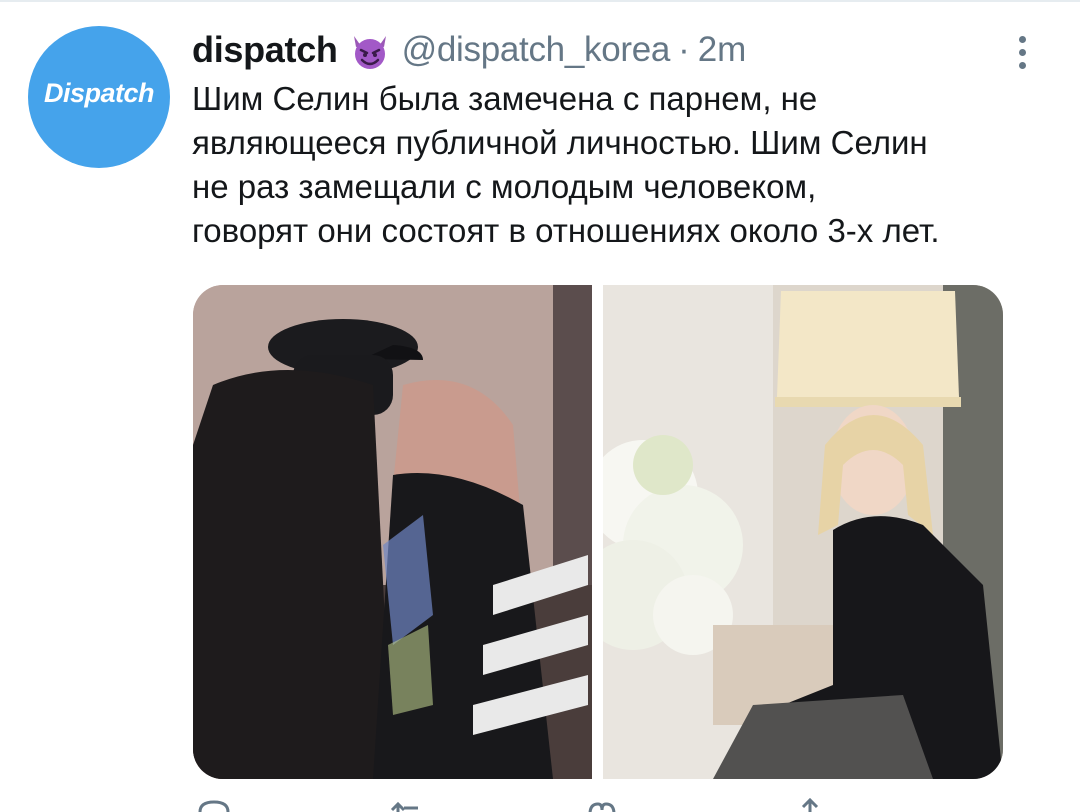 The width and height of the screenshot is (1080, 812). Describe the element at coordinates (404, 804) in the screenshot. I see `retweet-icon` at that location.